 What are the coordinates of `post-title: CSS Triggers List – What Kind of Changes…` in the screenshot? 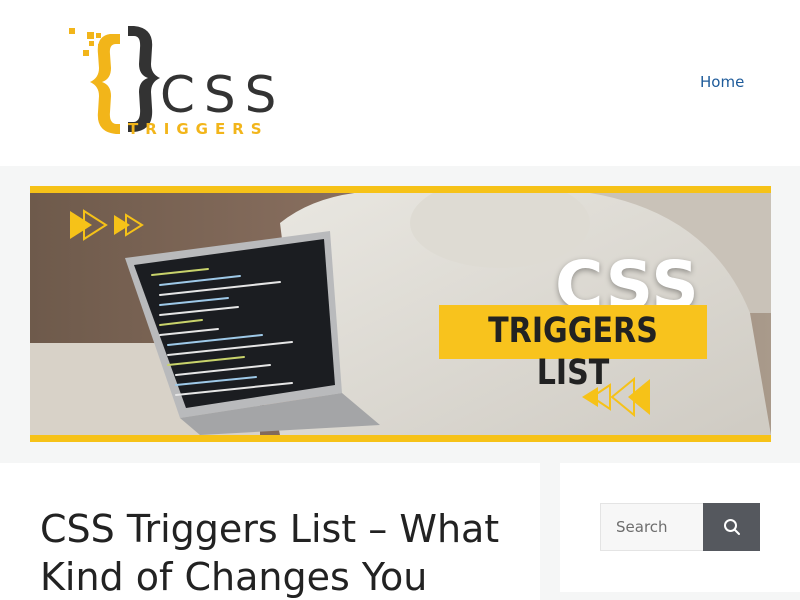 It's located at (270, 553).